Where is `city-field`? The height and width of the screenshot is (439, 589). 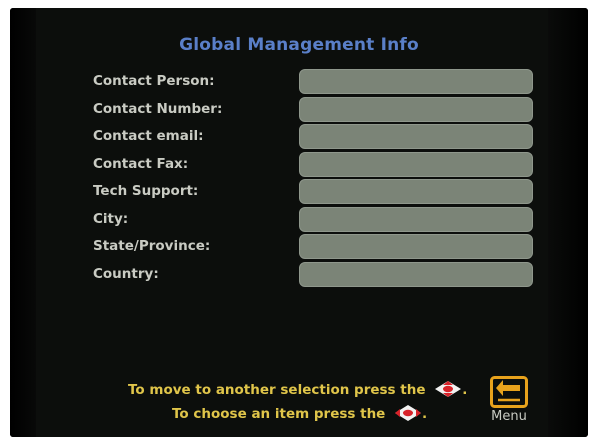
city-field is located at coordinates (416, 219).